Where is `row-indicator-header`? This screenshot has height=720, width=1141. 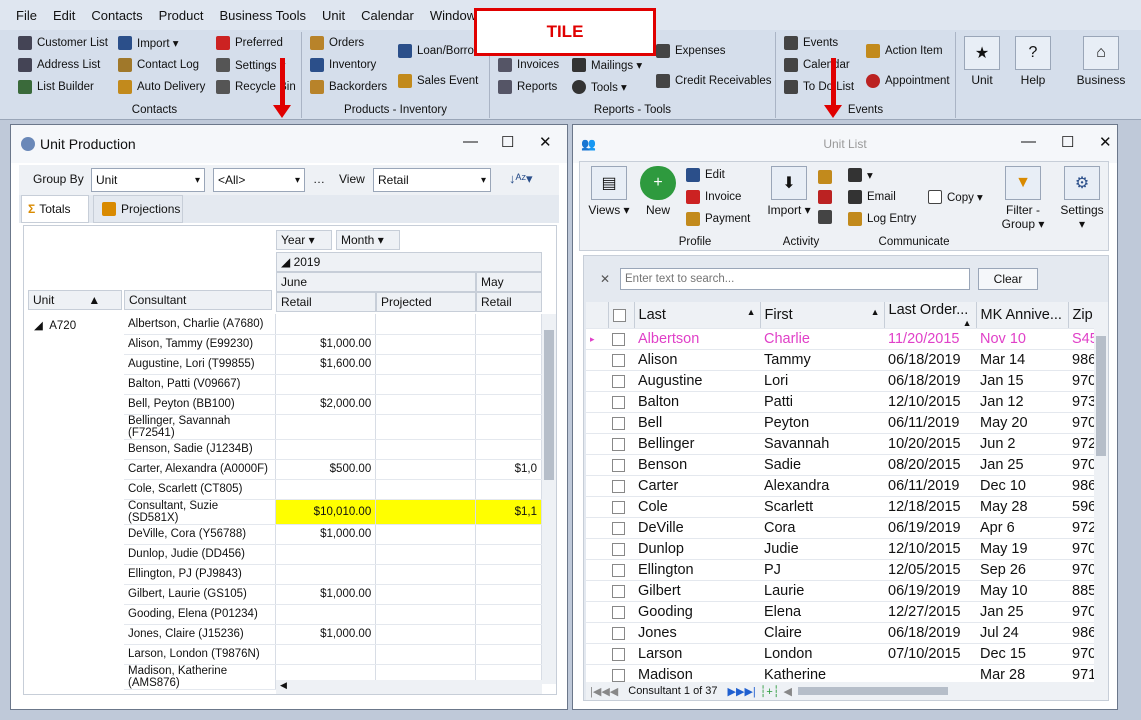
row-indicator-header is located at coordinates (597, 315).